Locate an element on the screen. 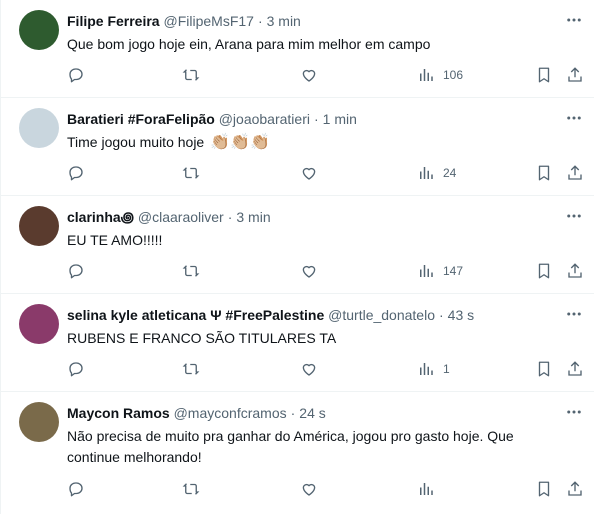  author-handle: @turtle_donatelo is located at coordinates (381, 315).